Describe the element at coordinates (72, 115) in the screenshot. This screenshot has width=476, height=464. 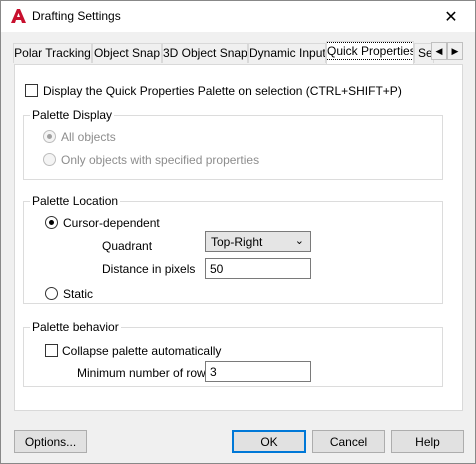
I see `palette-display-title: Palette Display` at that location.